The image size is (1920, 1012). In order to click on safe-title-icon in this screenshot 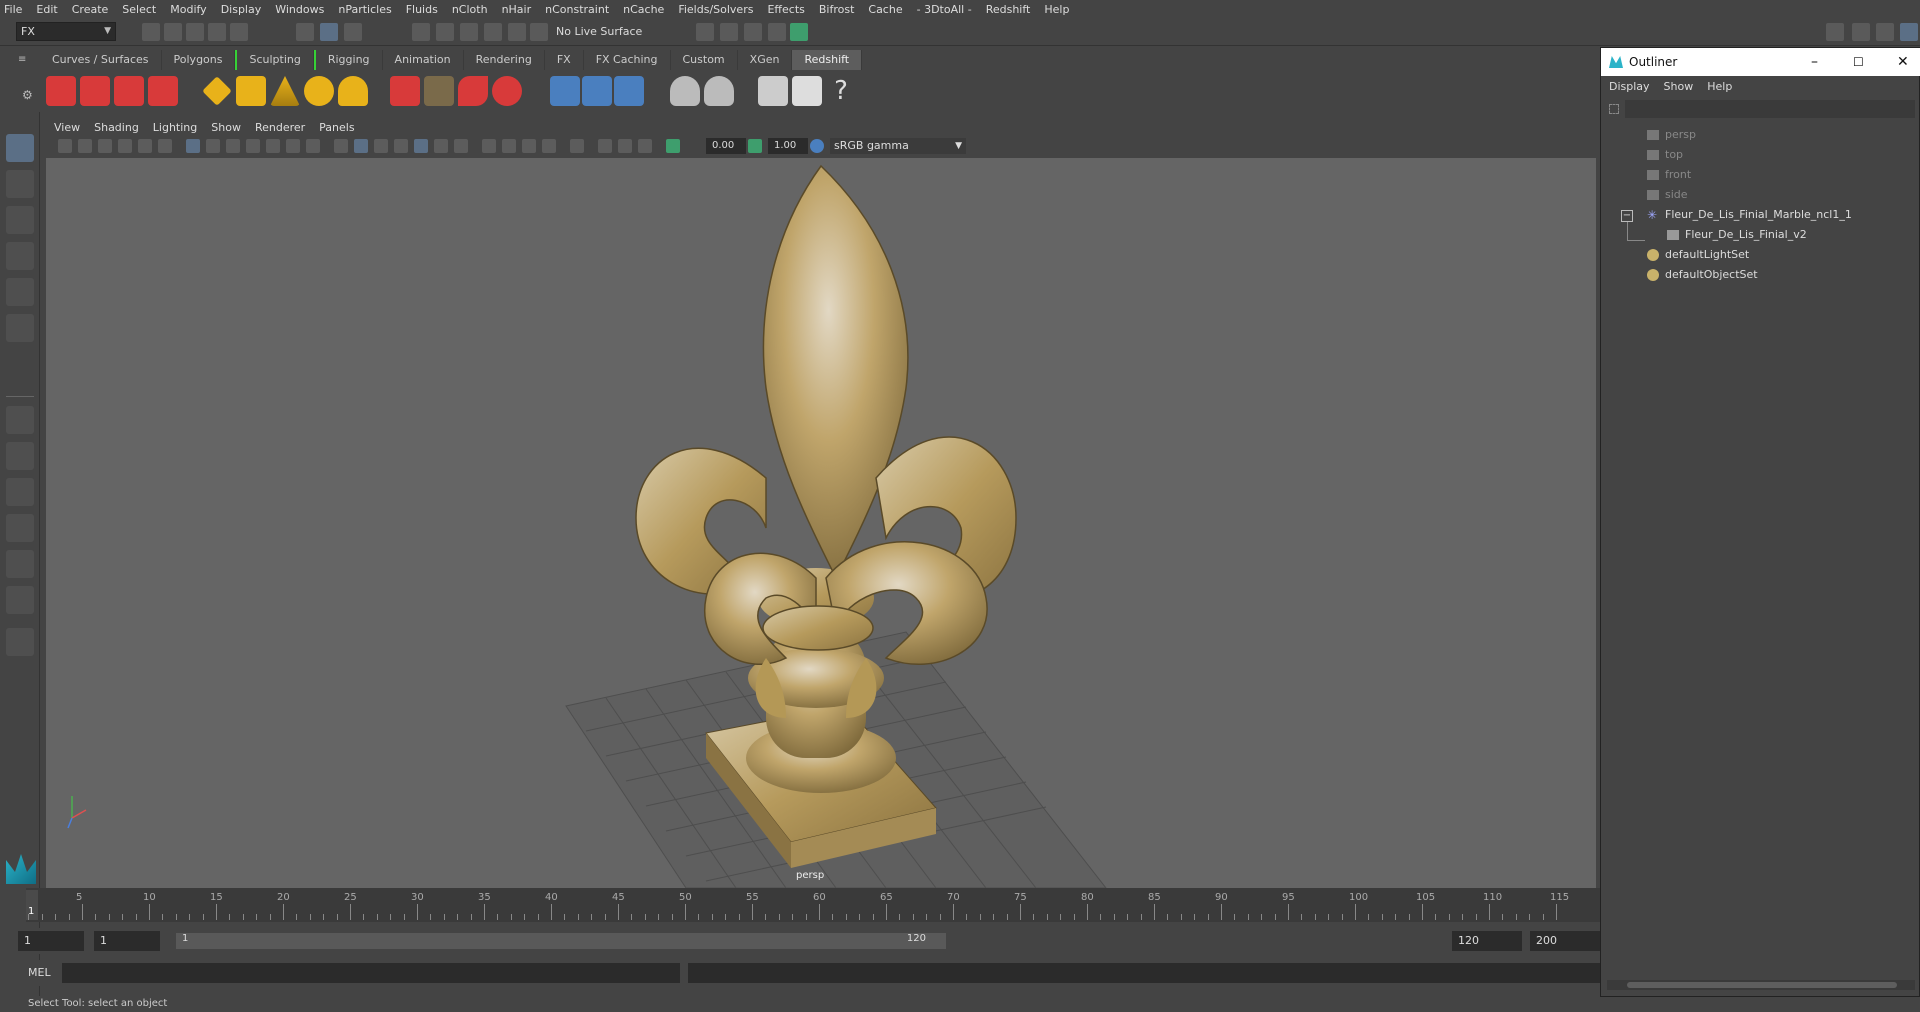, I will do `click(313, 146)`.